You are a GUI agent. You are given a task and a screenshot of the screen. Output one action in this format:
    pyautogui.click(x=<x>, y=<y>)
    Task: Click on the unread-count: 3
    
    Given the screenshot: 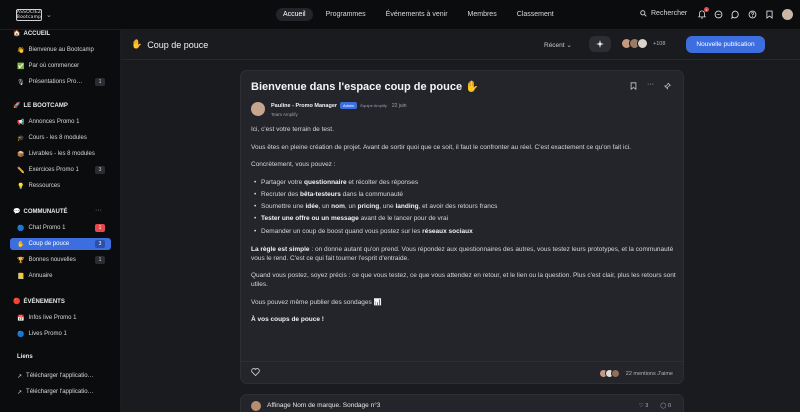 What is the action you would take?
    pyautogui.click(x=100, y=244)
    